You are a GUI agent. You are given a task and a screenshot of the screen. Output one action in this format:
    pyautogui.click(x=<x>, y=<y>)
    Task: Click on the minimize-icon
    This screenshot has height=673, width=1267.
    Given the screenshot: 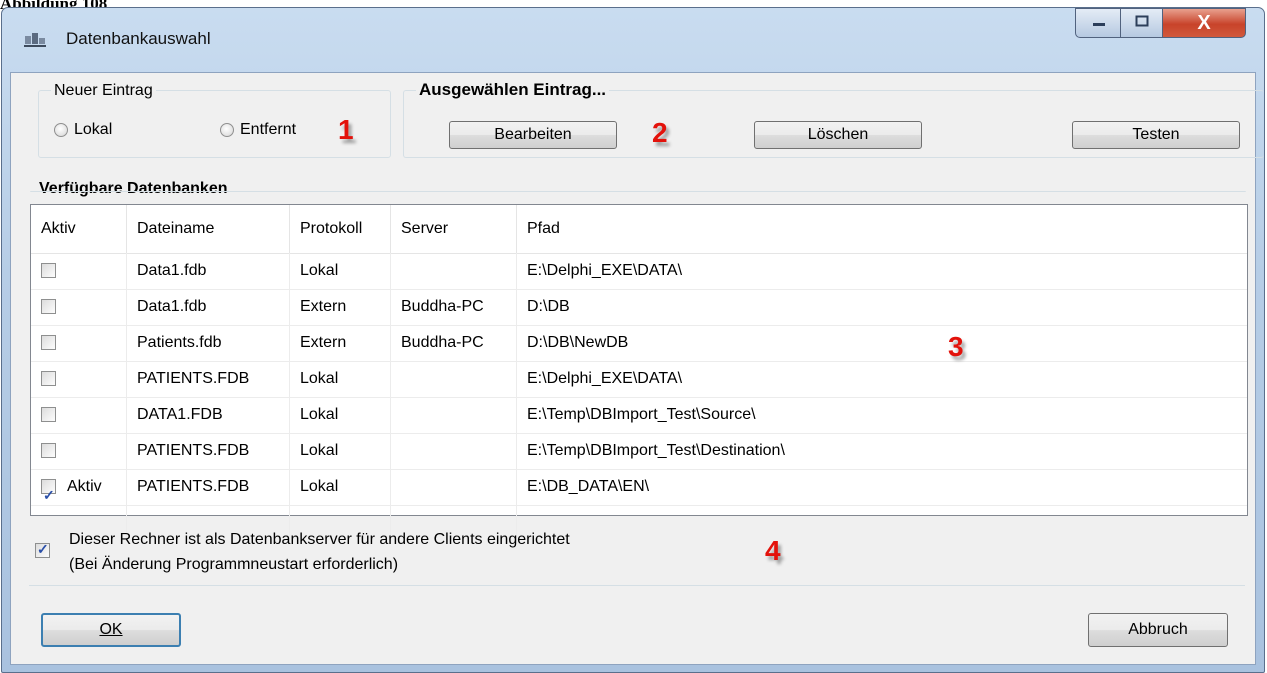 What is the action you would take?
    pyautogui.click(x=1099, y=23)
    